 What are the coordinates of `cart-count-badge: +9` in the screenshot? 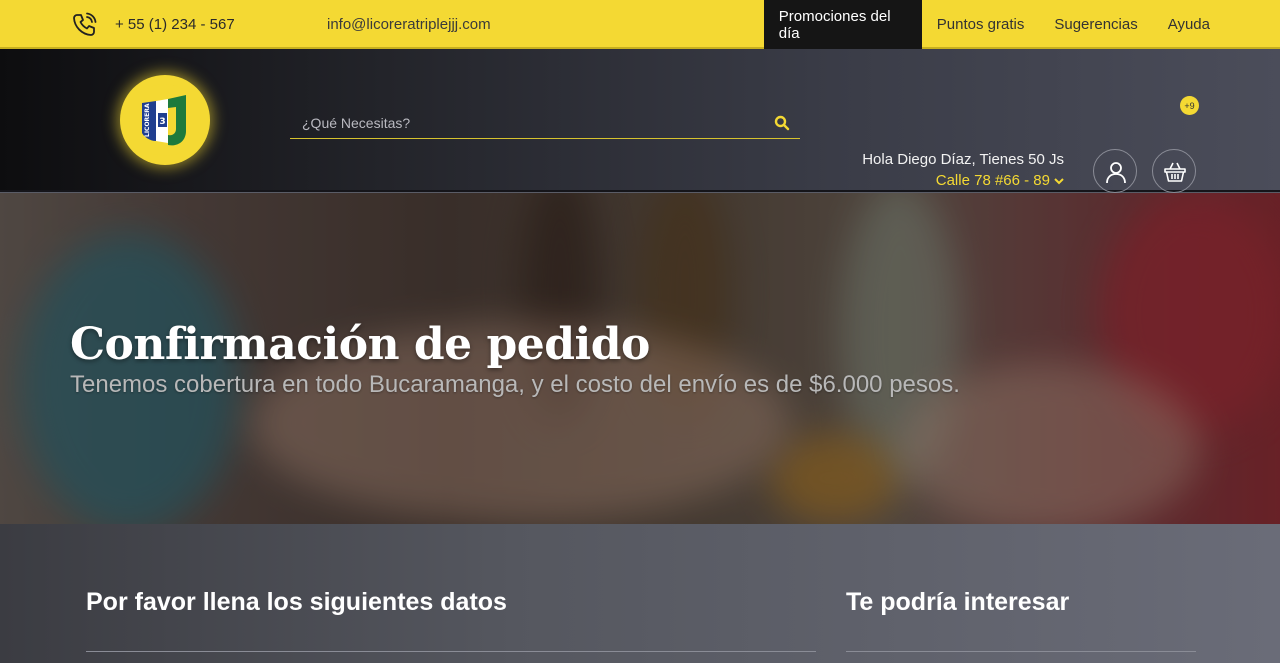 It's located at (1189, 105).